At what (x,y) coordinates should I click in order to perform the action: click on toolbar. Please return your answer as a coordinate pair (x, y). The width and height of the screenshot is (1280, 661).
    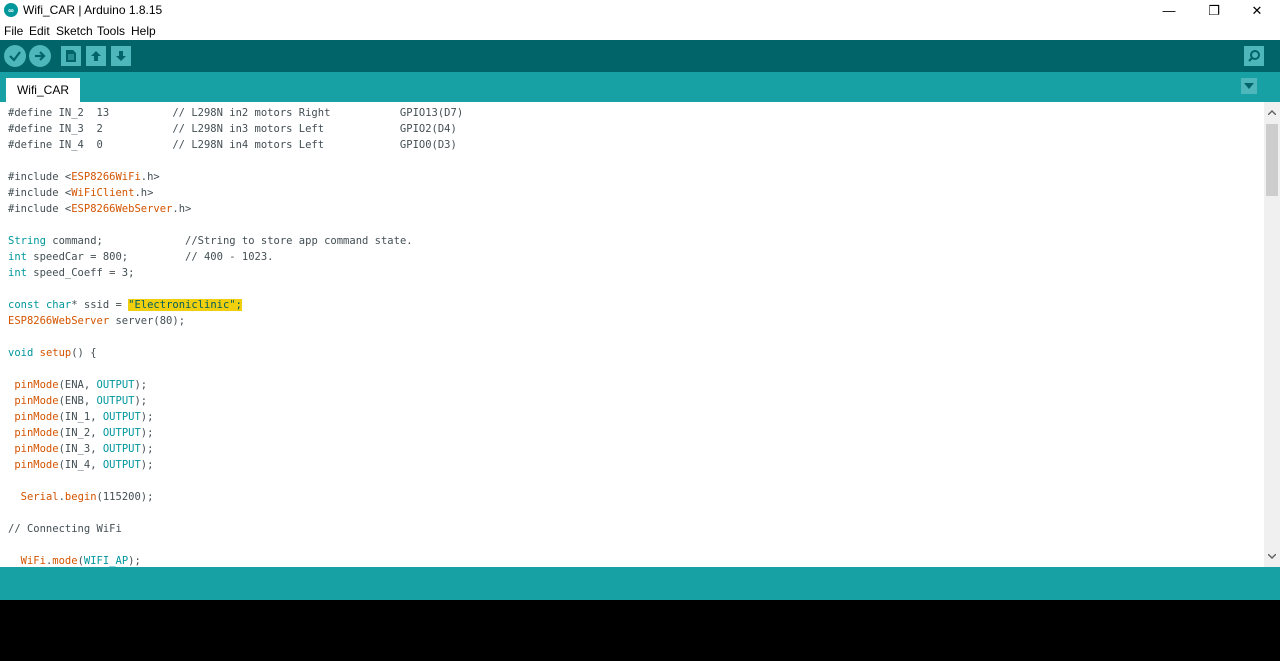
    Looking at the image, I should click on (640, 56).